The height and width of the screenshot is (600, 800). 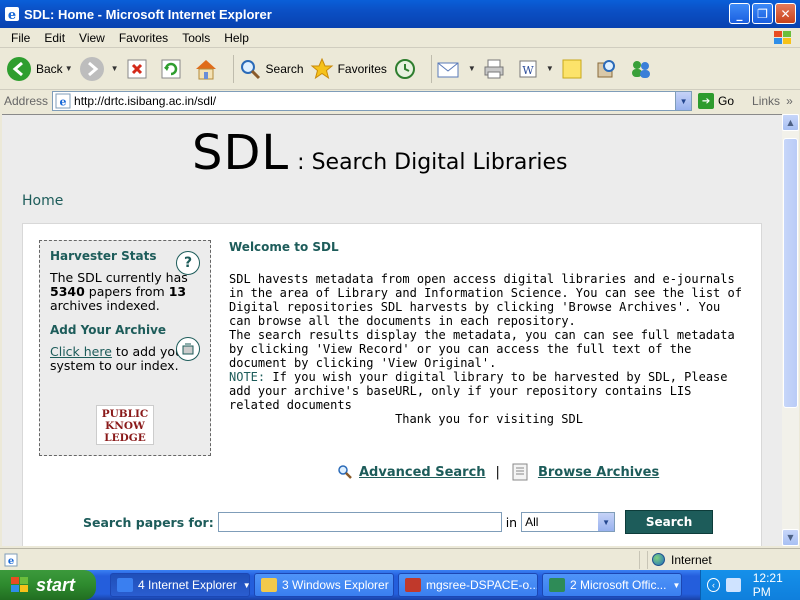 I want to click on chevron-down-icon: ▼, so click(x=606, y=522).